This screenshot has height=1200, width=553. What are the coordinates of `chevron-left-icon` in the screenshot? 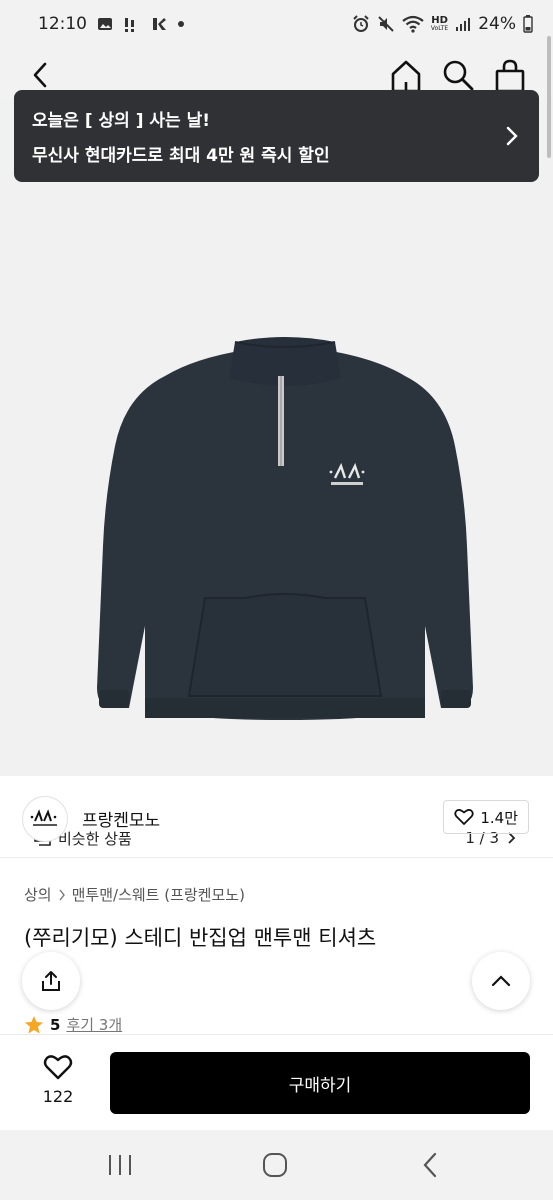 It's located at (40, 75).